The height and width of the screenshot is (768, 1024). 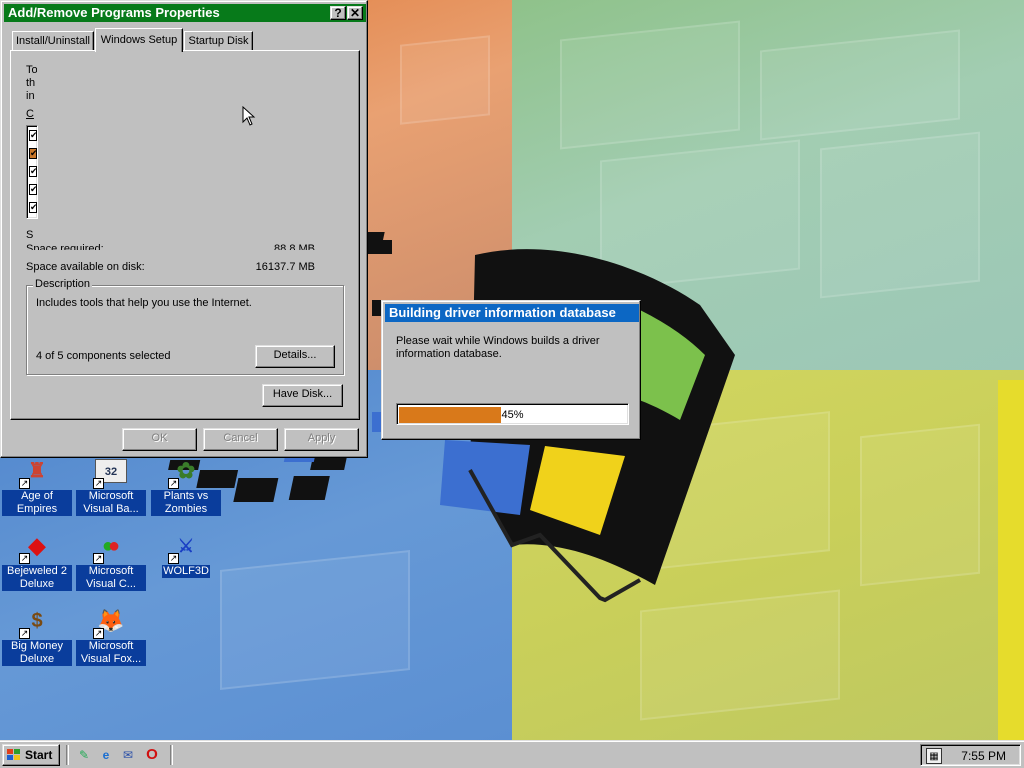 What do you see at coordinates (128, 755) in the screenshot?
I see `outlook-express-icon: ✉` at bounding box center [128, 755].